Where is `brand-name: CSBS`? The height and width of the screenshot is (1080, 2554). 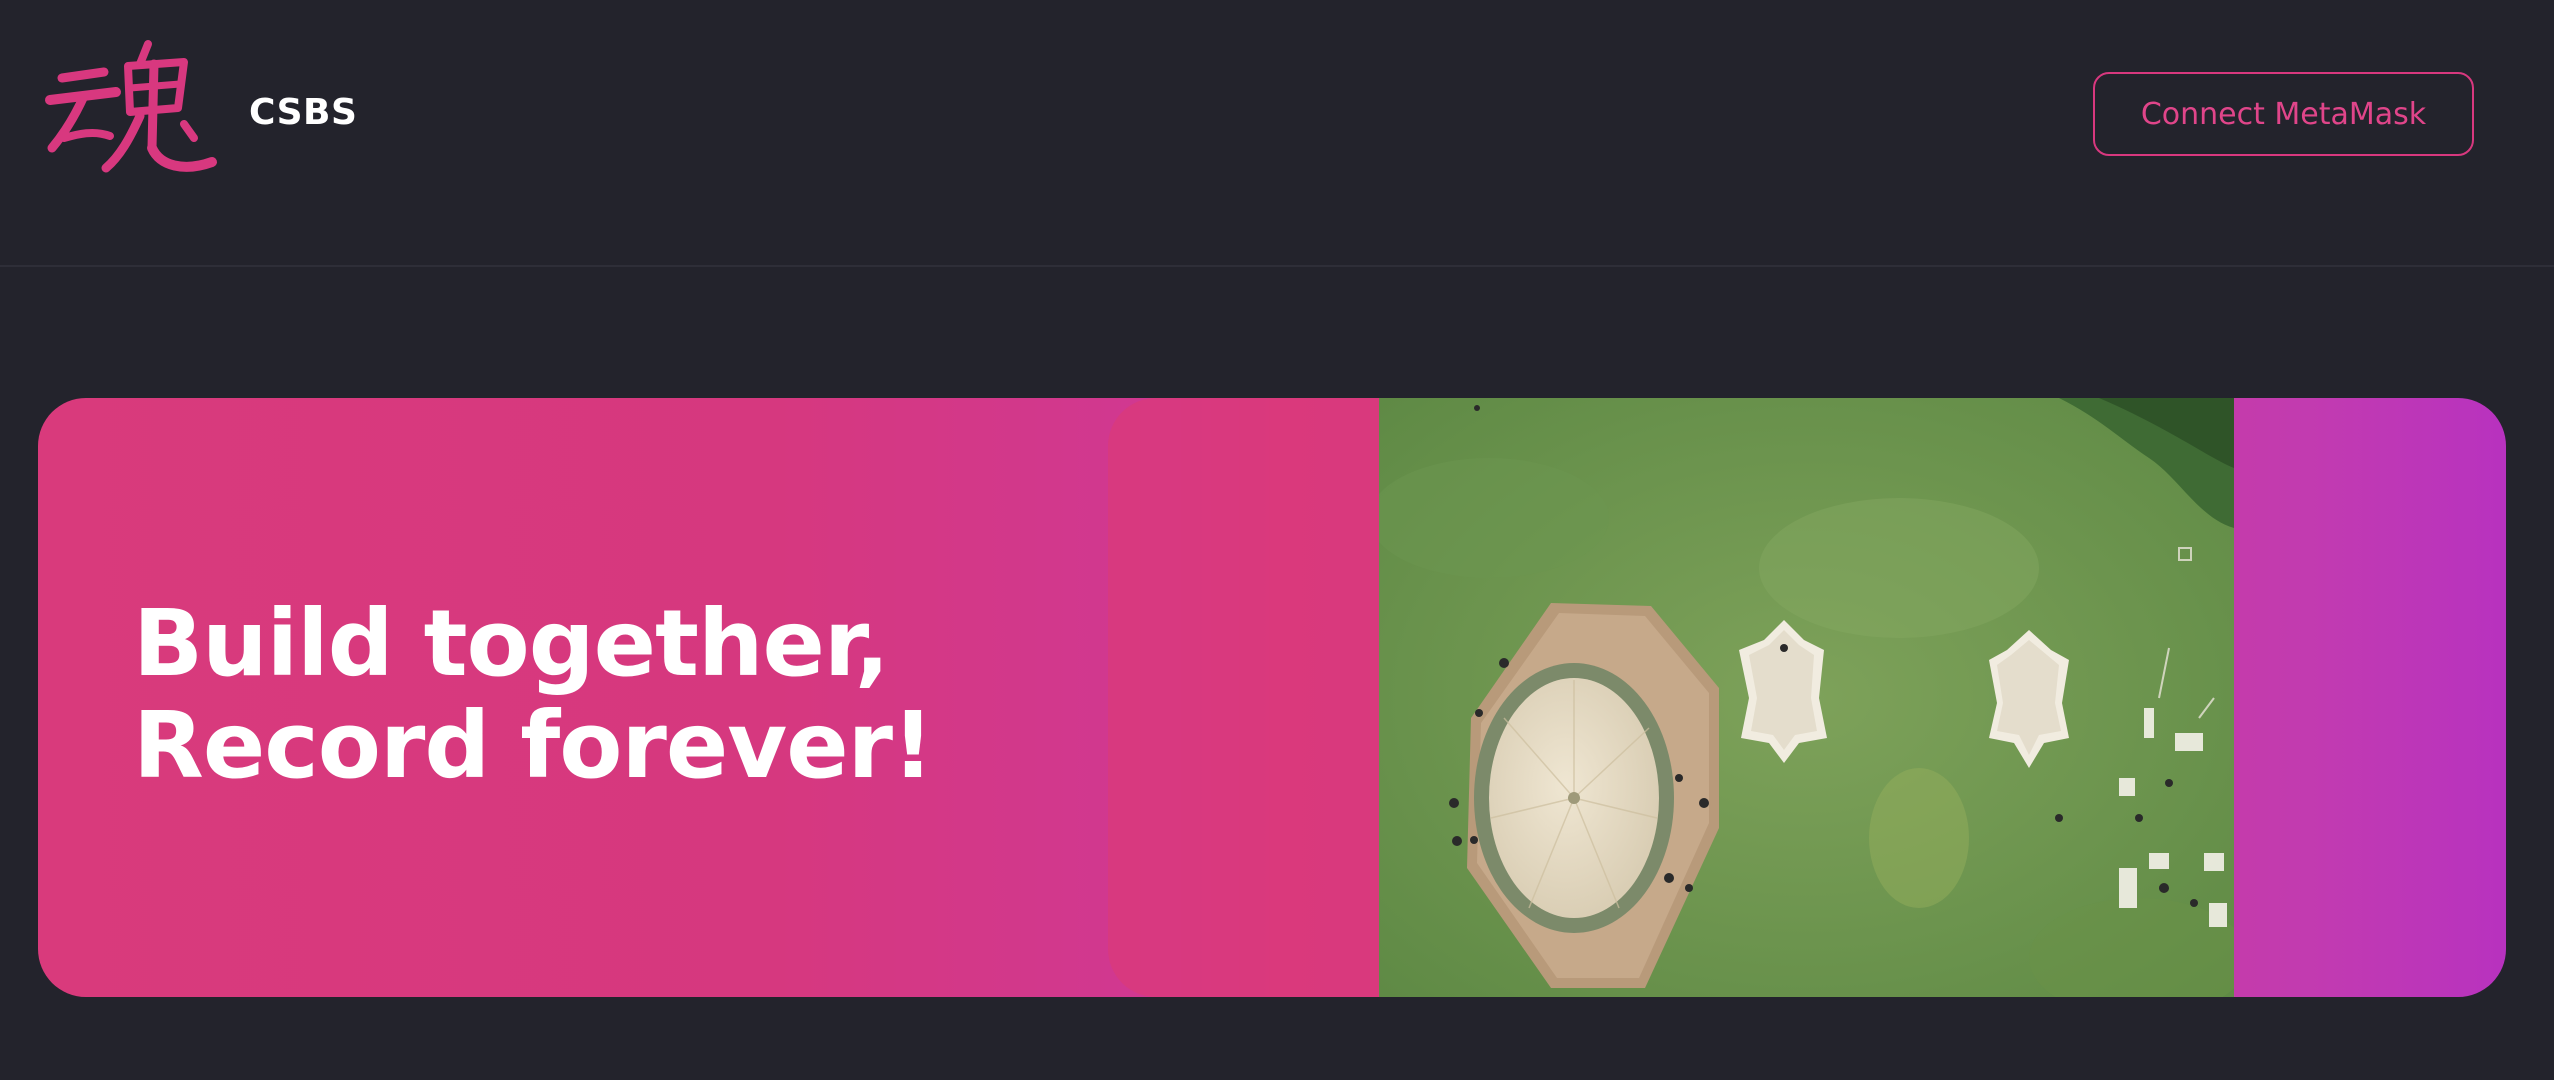
brand-name: CSBS is located at coordinates (303, 112).